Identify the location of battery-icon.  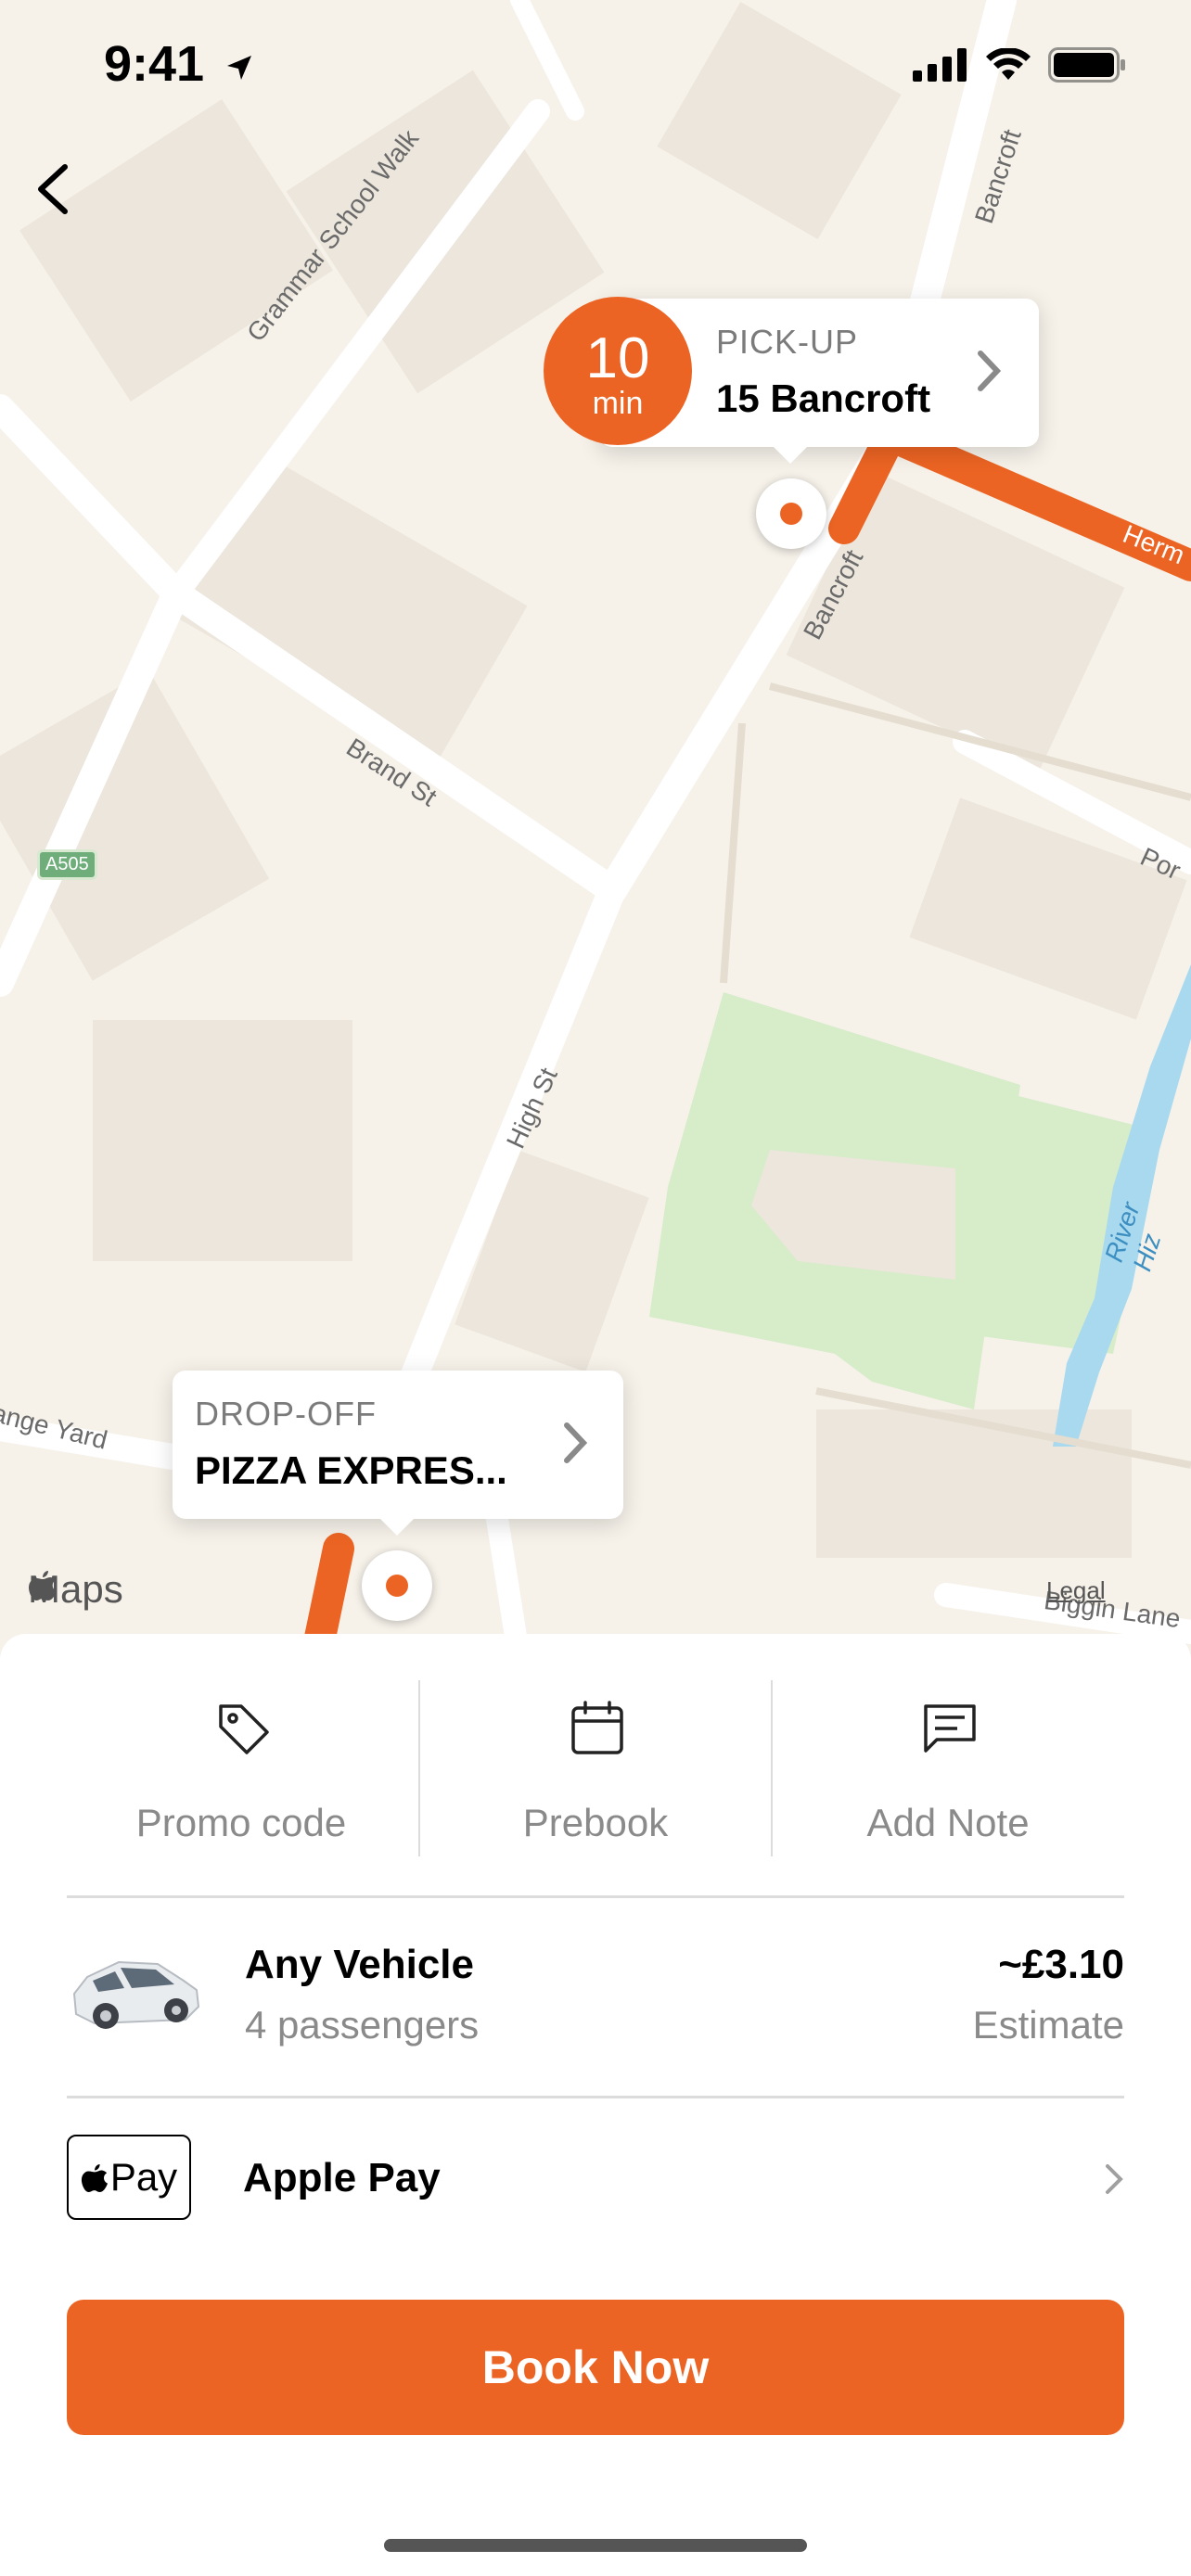
(1086, 65).